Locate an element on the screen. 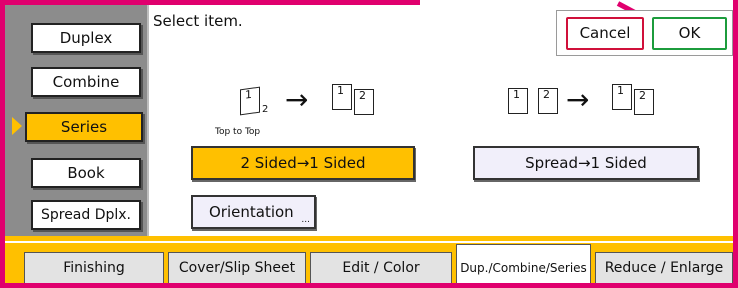  tab-bar-divider is located at coordinates (369, 242).